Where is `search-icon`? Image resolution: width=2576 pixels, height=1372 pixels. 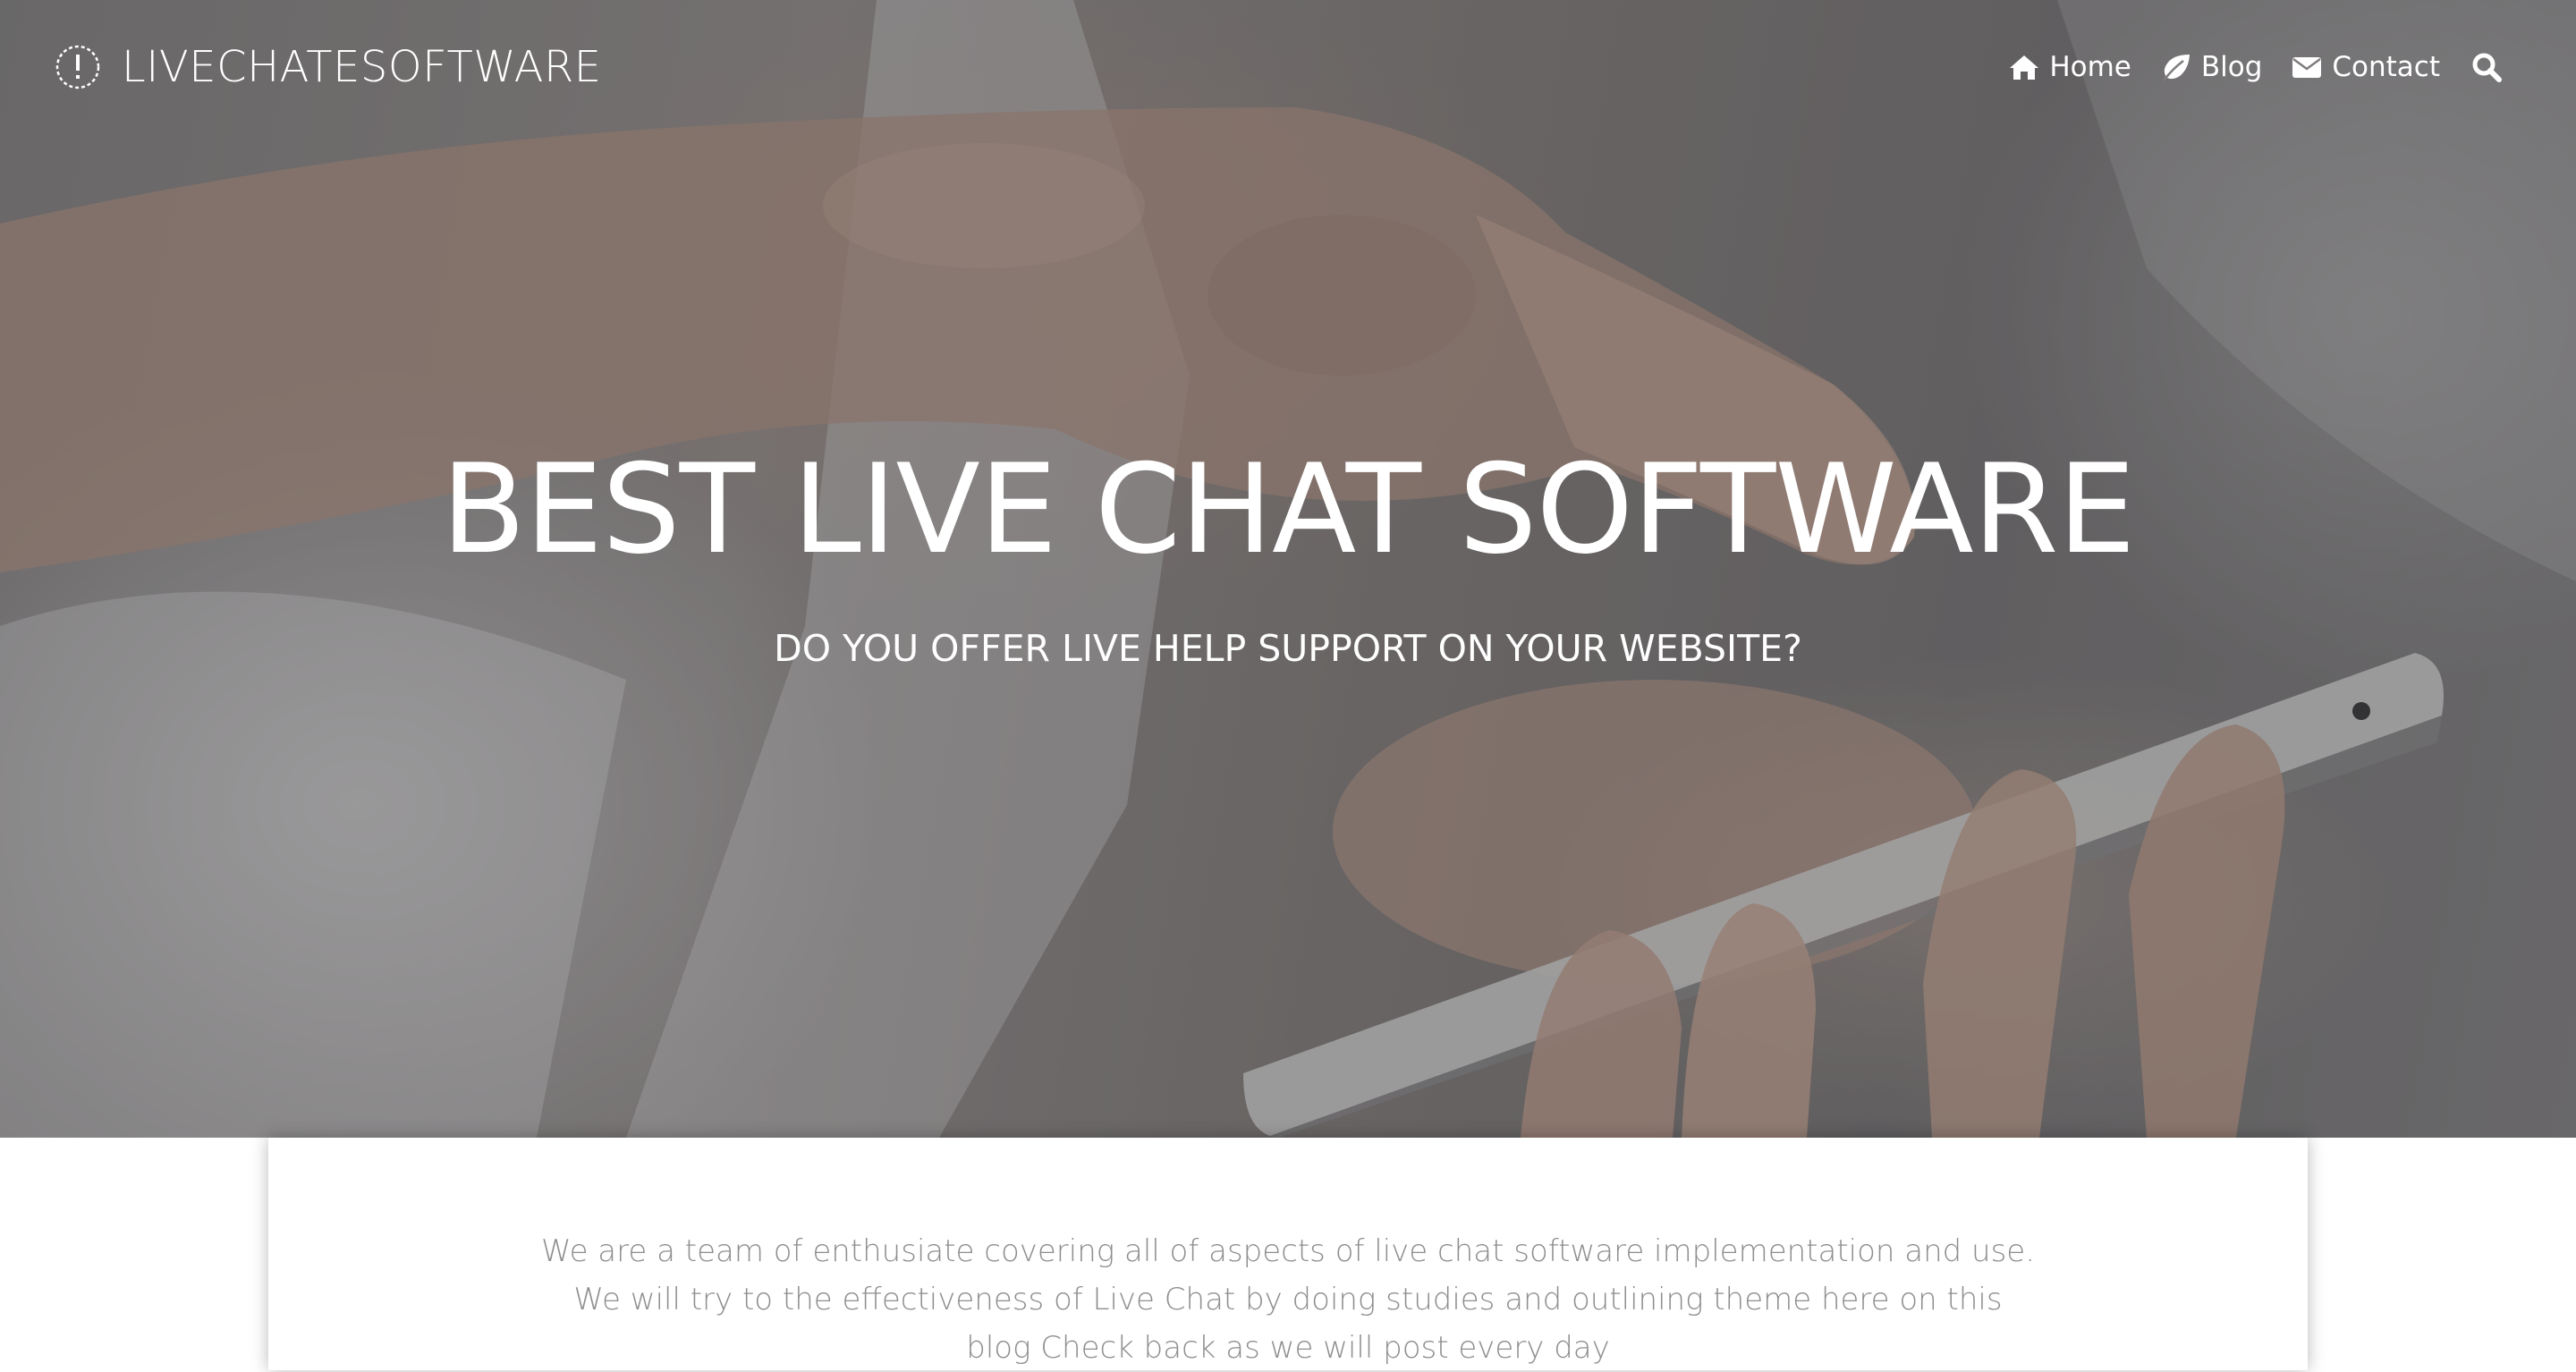 search-icon is located at coordinates (2486, 67).